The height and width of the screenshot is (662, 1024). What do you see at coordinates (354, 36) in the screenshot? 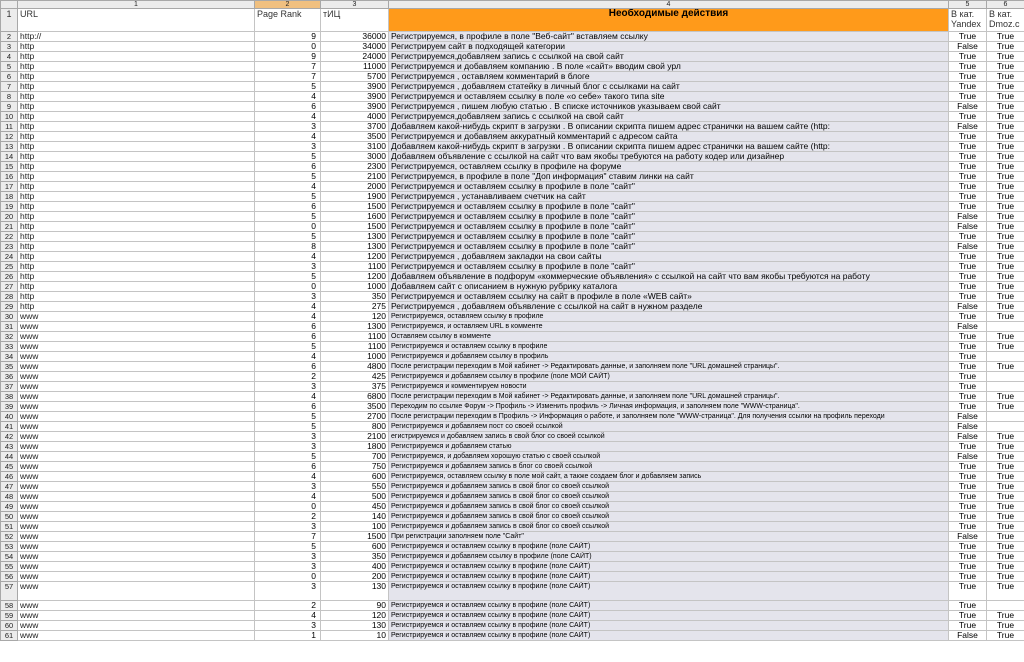
I see `tic-cell: 36000` at bounding box center [354, 36].